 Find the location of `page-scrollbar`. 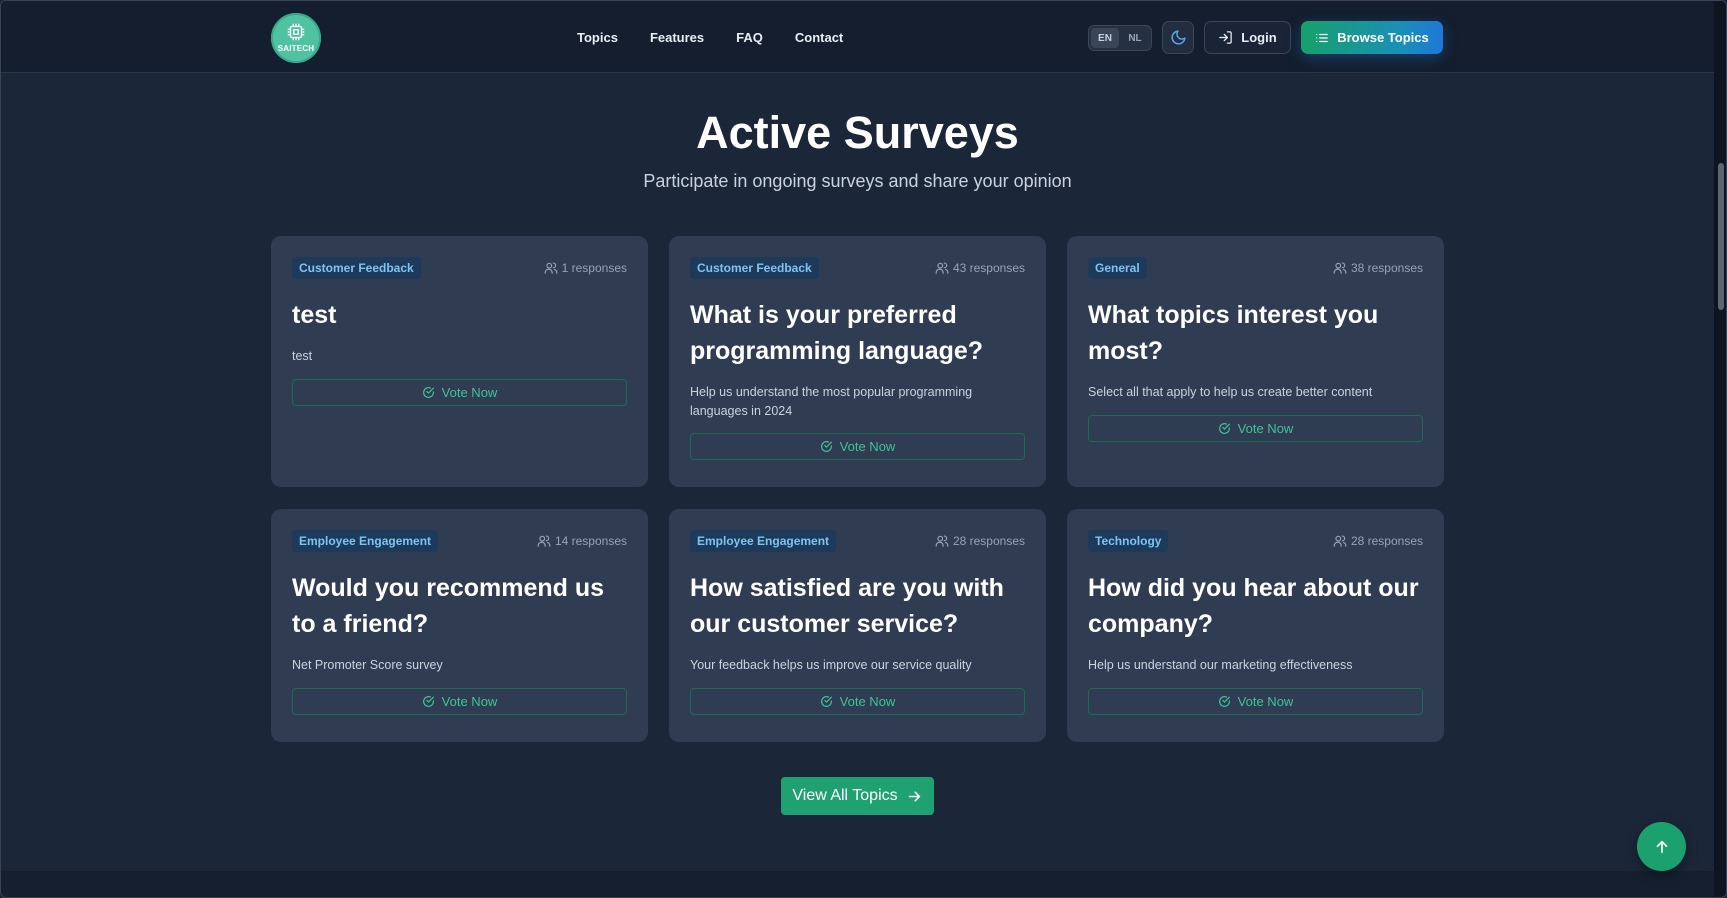

page-scrollbar is located at coordinates (1720, 449).